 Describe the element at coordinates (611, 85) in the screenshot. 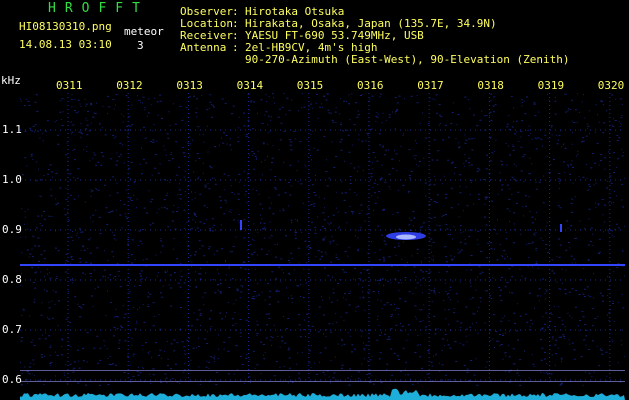

I see `time-tick-label: 0320` at that location.